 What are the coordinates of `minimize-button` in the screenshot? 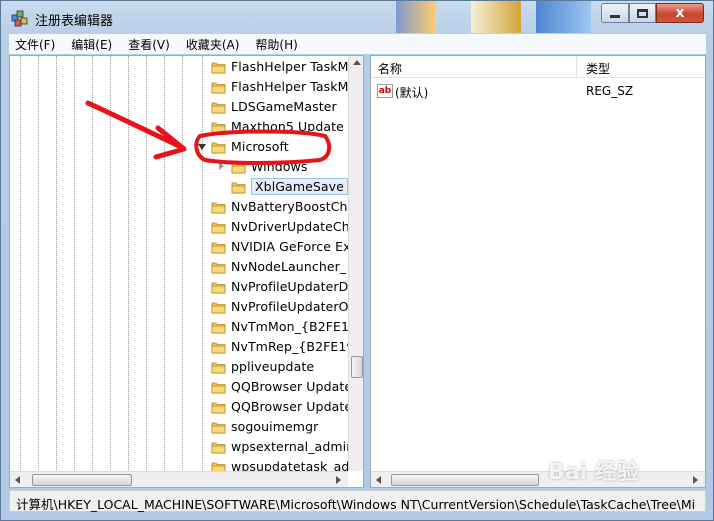 It's located at (615, 13).